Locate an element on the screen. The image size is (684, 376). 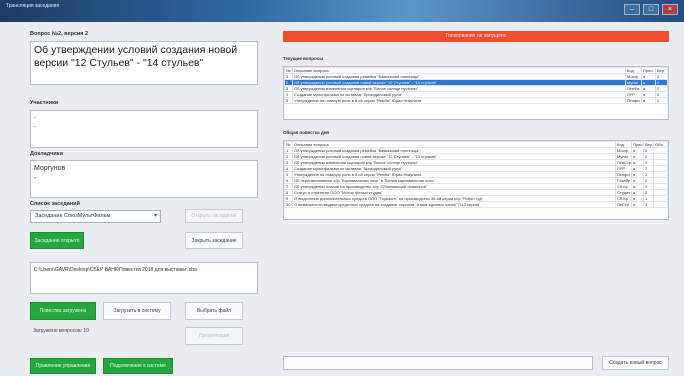
open-meeting-button: Открыть заседание is located at coordinates (214, 216).